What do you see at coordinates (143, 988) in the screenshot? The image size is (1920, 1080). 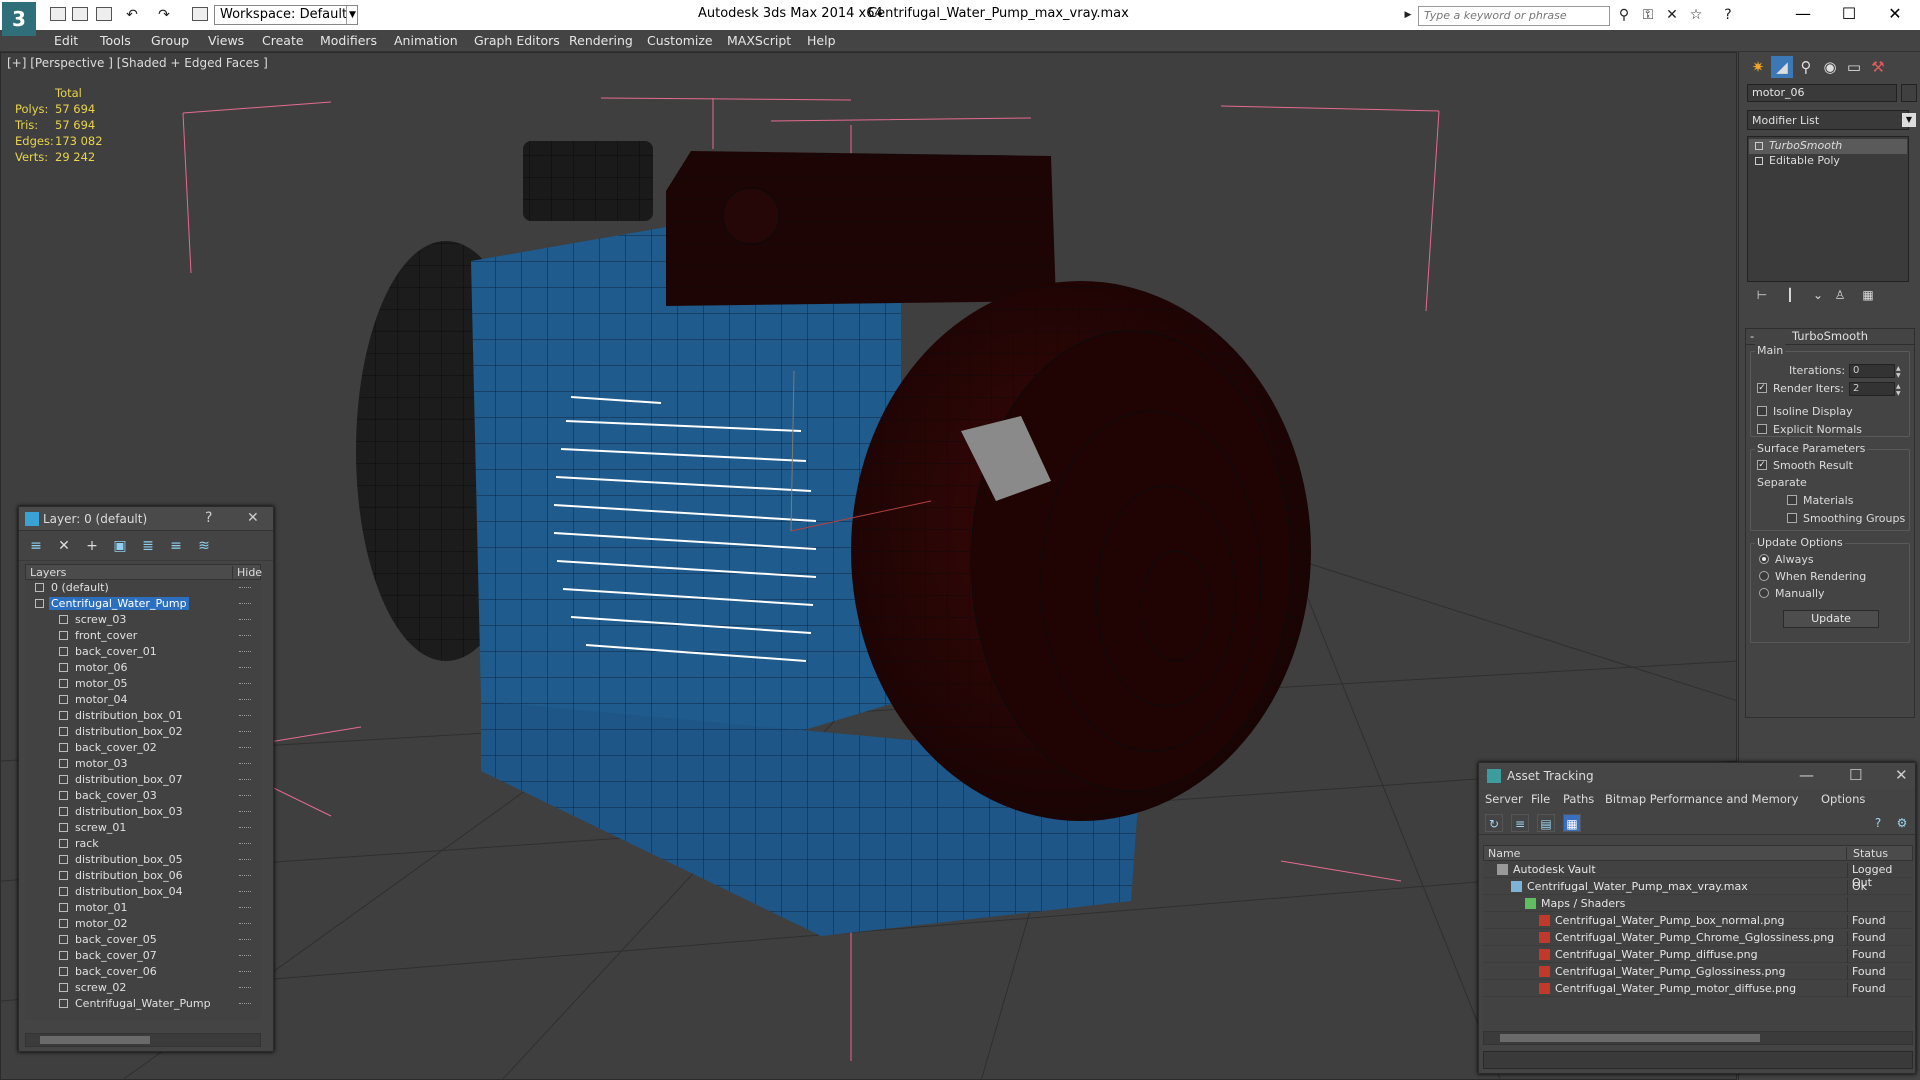 I see `layer-object-row: screw_02` at bounding box center [143, 988].